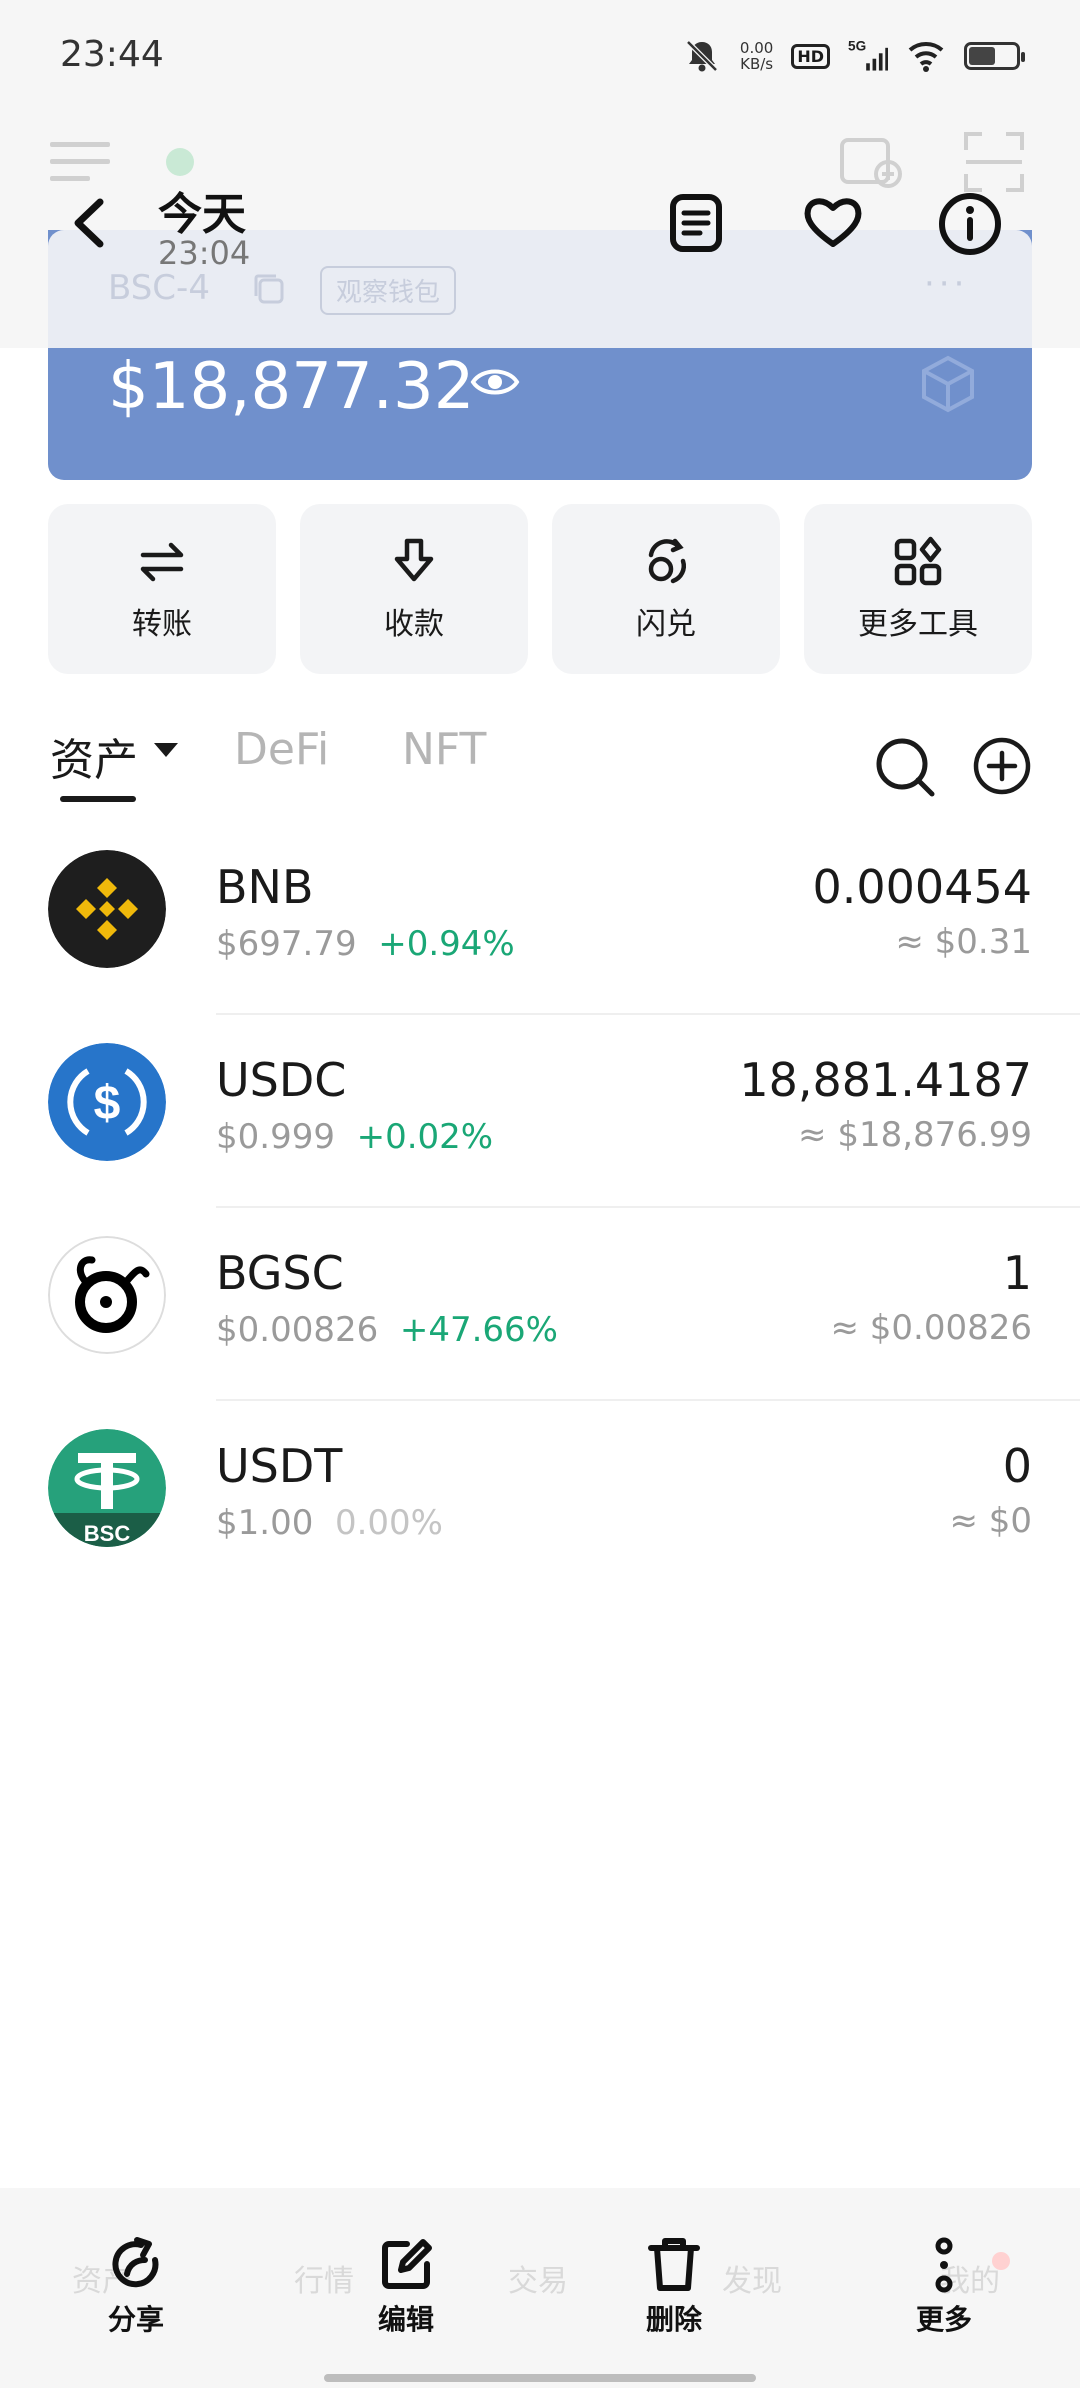 This screenshot has width=1080, height=2388. What do you see at coordinates (944, 2265) in the screenshot?
I see `more-vertical-icon` at bounding box center [944, 2265].